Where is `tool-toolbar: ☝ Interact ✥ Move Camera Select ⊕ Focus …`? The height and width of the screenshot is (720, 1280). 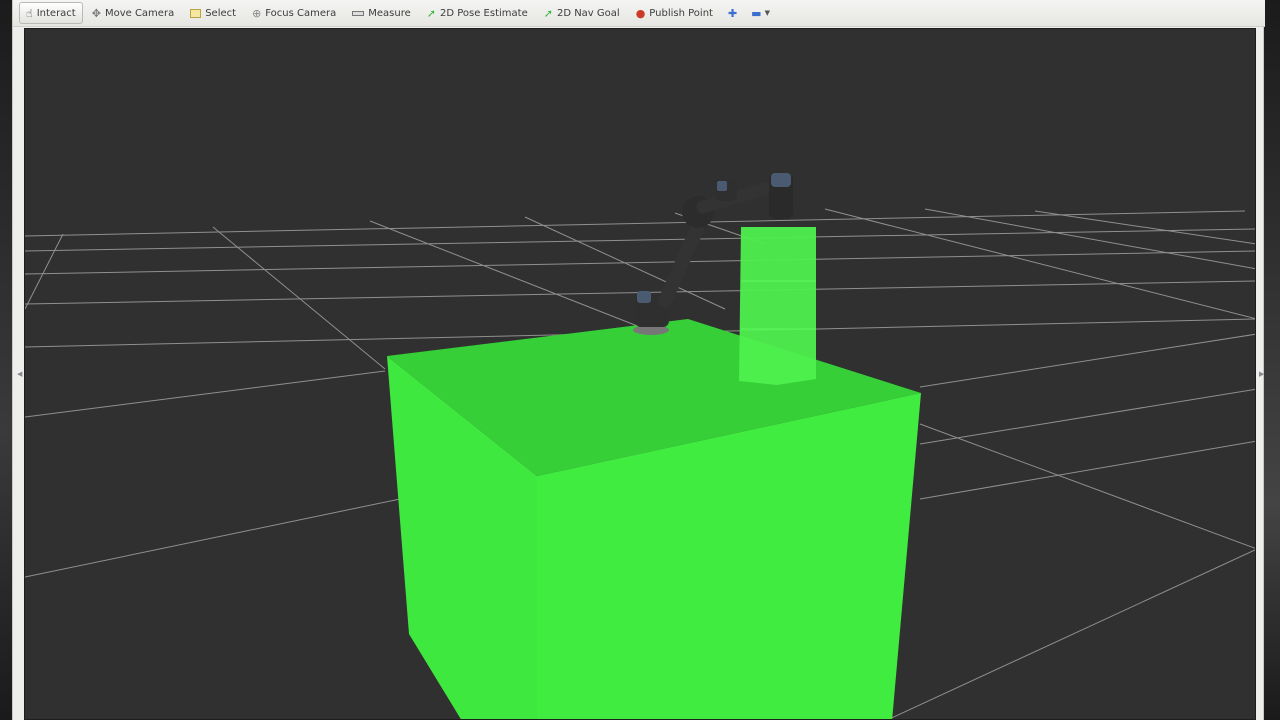 tool-toolbar: ☝ Interact ✥ Move Camera Select ⊕ Focus … is located at coordinates (639, 13).